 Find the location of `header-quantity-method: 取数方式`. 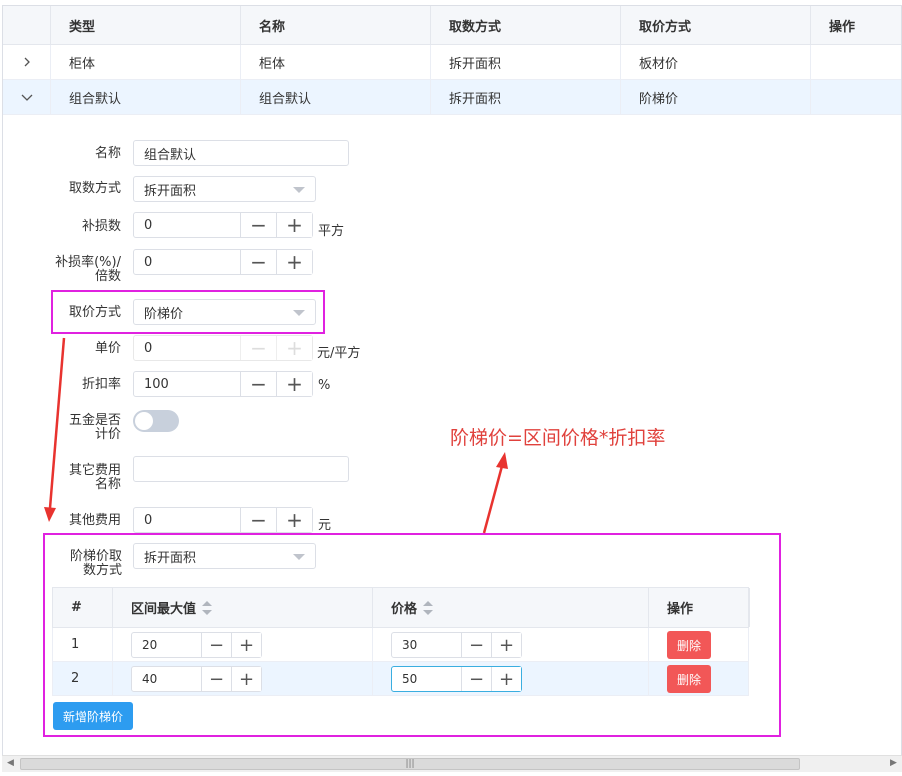

header-quantity-method: 取数方式 is located at coordinates (526, 25).